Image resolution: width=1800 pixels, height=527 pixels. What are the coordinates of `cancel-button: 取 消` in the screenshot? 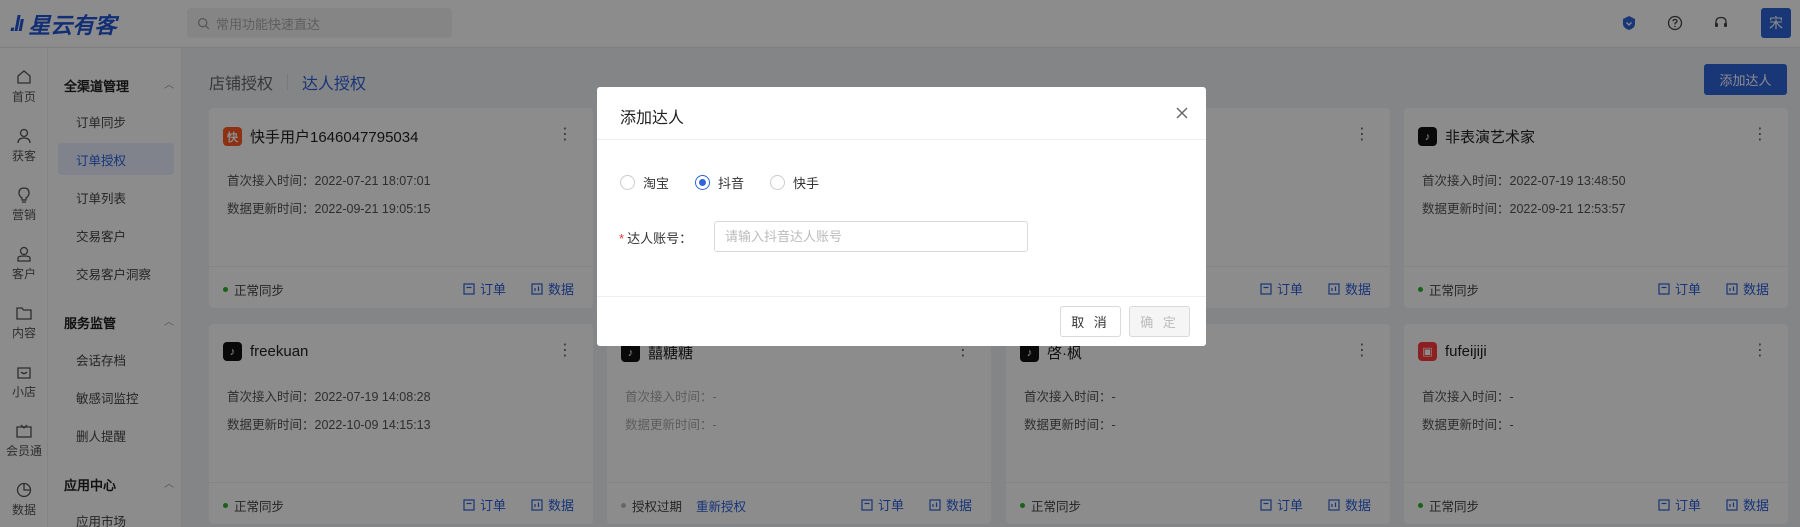 It's located at (1090, 321).